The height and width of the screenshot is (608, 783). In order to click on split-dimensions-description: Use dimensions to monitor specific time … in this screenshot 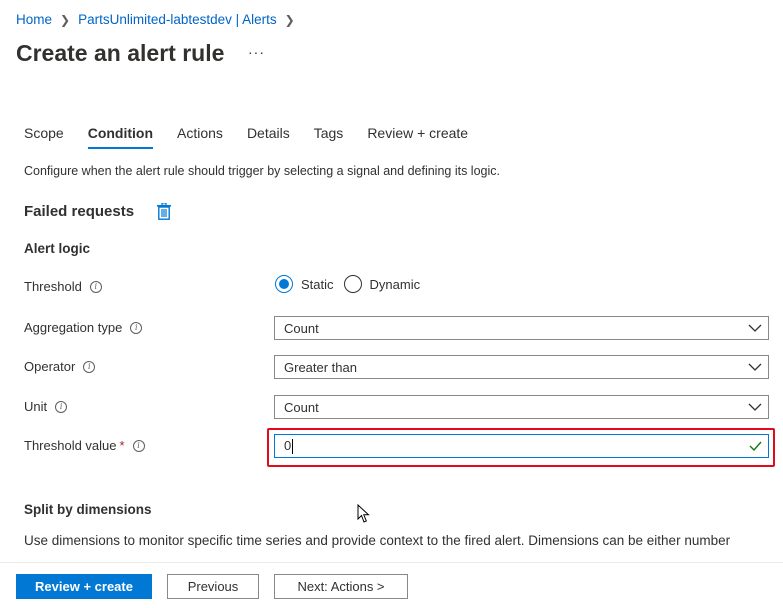, I will do `click(377, 540)`.